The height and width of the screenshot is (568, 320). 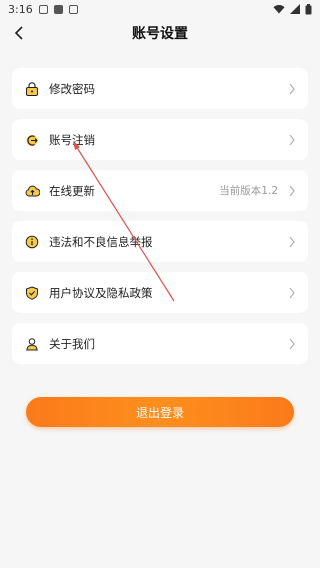 I want to click on info-icon, so click(x=32, y=242).